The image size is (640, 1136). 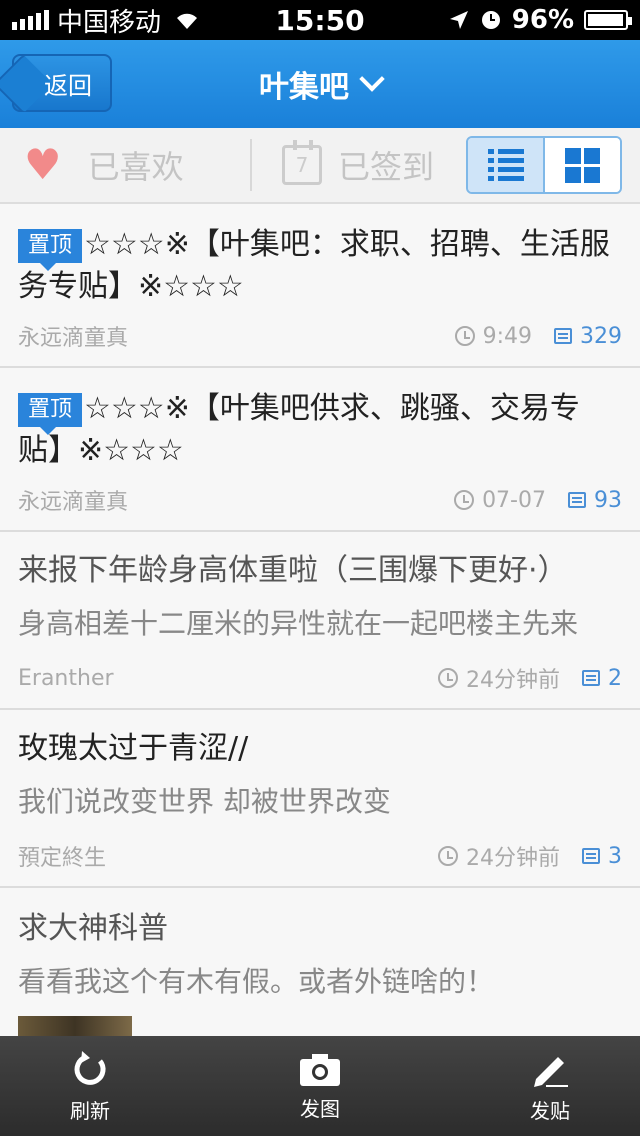 I want to click on post-title: 置顶 ☆☆☆※【叶集吧：求职、招聘、生活服务专贴】※☆☆☆, so click(x=320, y=266).